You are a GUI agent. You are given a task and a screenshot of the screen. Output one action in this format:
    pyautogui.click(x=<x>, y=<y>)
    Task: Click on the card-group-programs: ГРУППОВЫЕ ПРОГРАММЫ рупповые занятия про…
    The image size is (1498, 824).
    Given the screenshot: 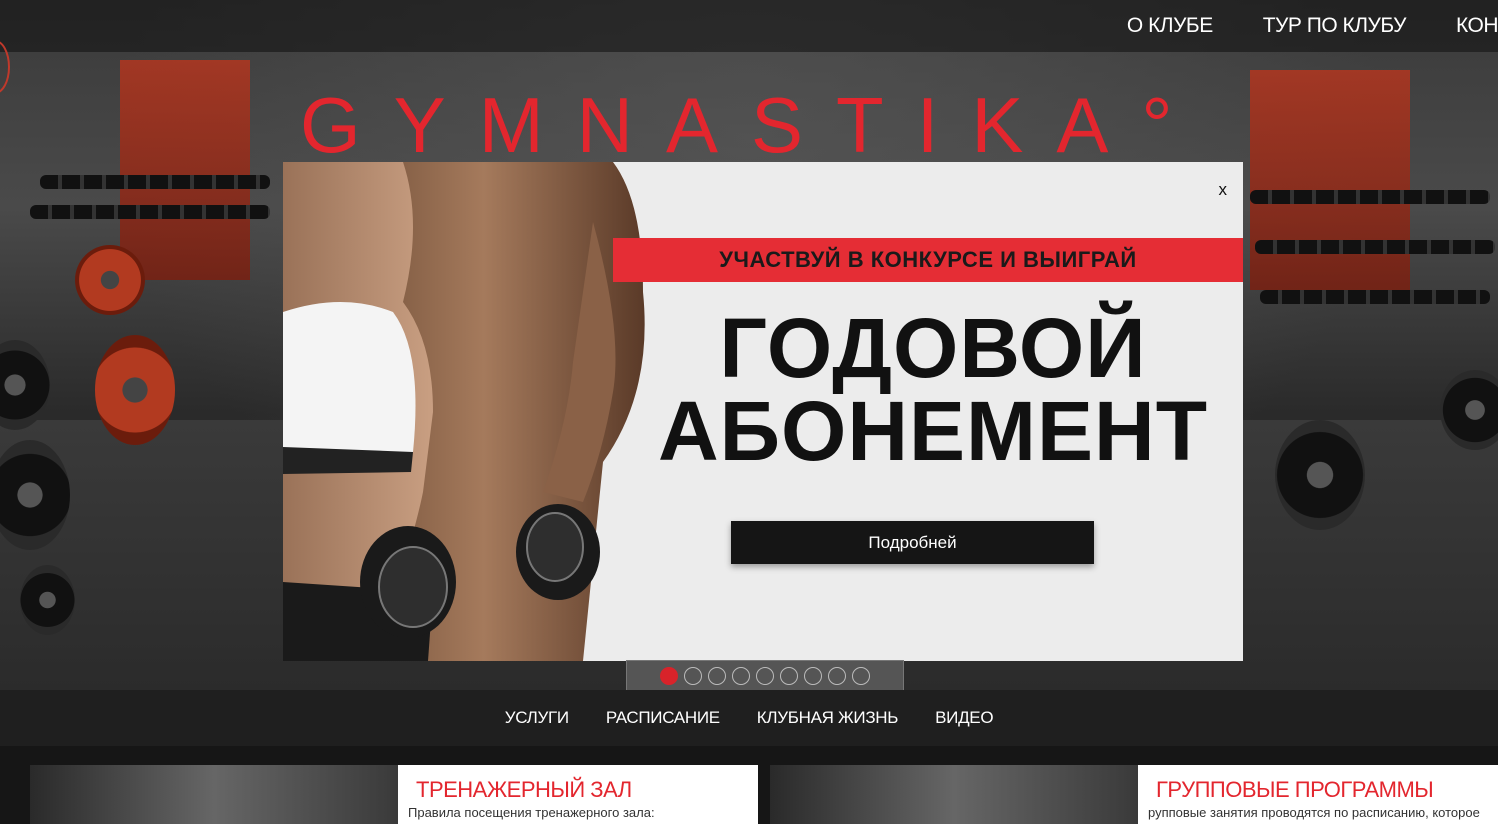 What is the action you would take?
    pyautogui.click(x=1134, y=794)
    